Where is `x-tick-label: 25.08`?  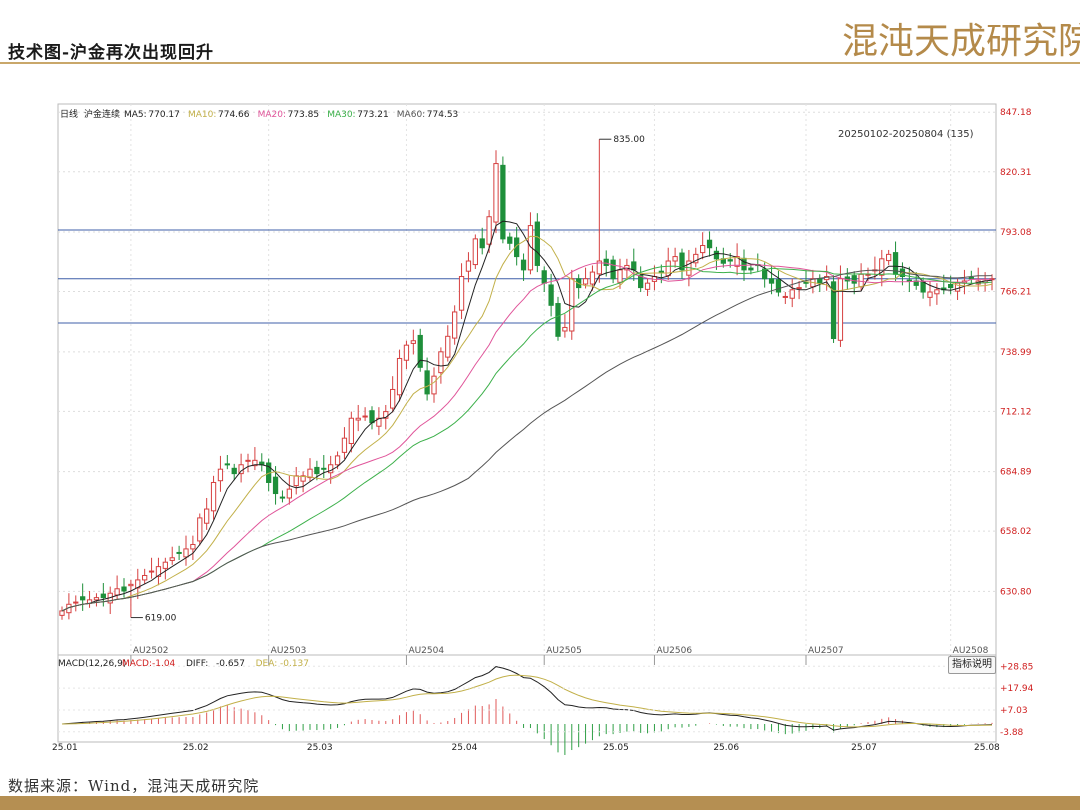
x-tick-label: 25.08 is located at coordinates (987, 748).